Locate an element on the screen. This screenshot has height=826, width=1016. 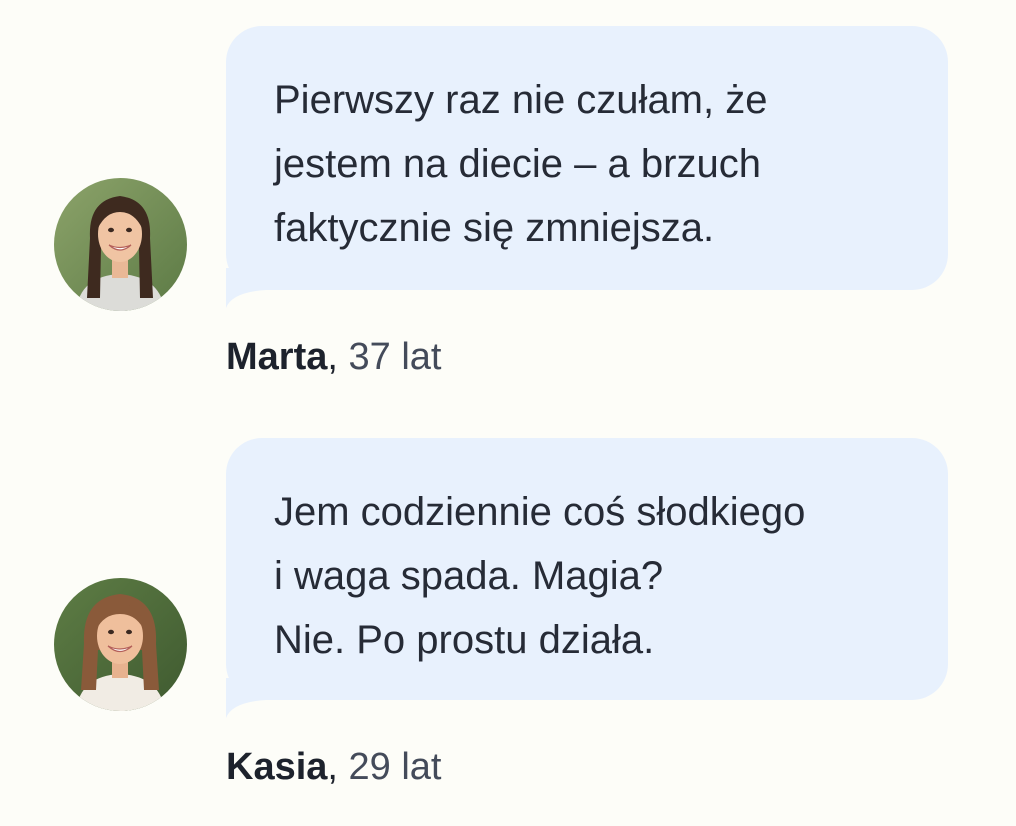
author-name: Marta is located at coordinates (277, 357).